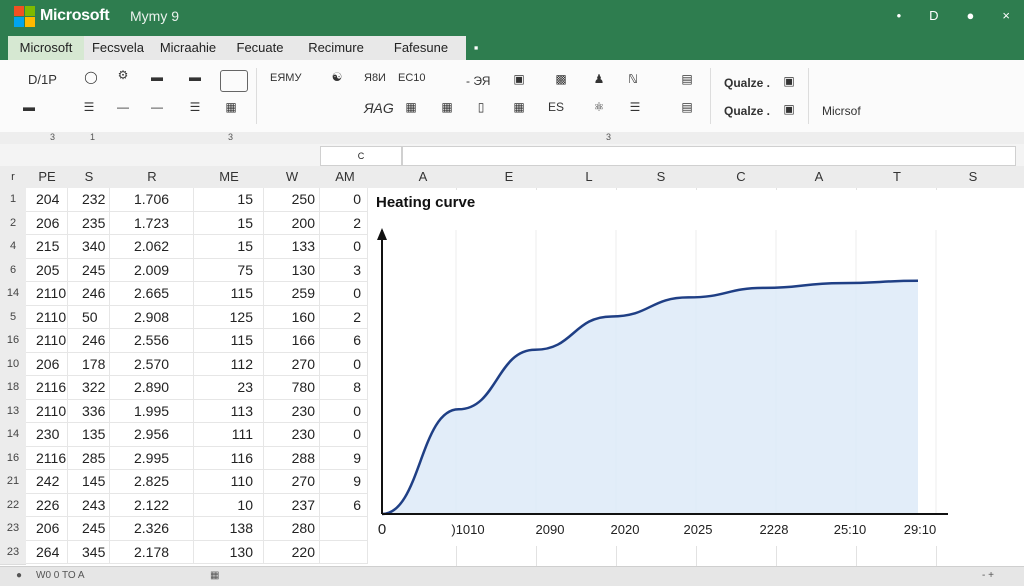  What do you see at coordinates (741, 177) in the screenshot?
I see `column-header: C` at bounding box center [741, 177].